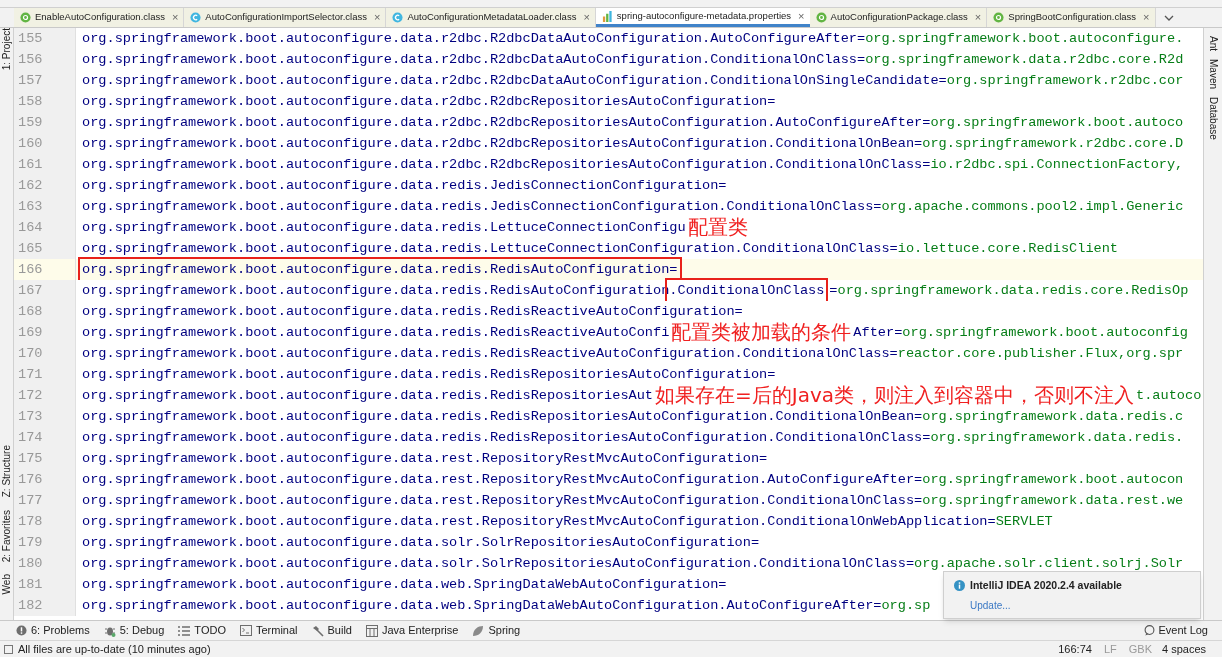  Describe the element at coordinates (1053, 417) in the screenshot. I see `property-value: org.springframework.data.redis.c` at that location.